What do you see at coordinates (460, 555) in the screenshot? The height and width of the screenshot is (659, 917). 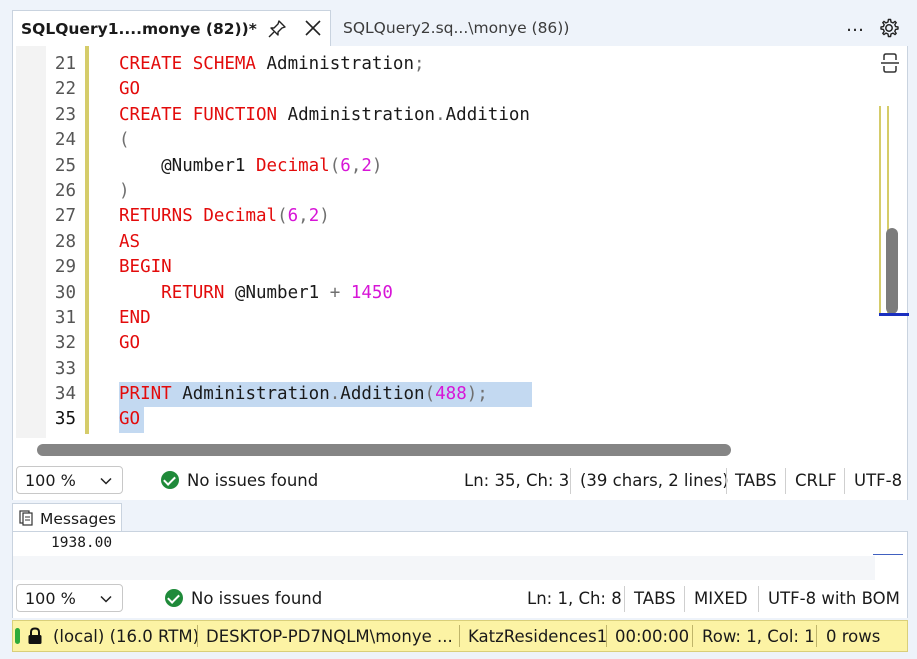 I see `messages-pane: 1938.00` at bounding box center [460, 555].